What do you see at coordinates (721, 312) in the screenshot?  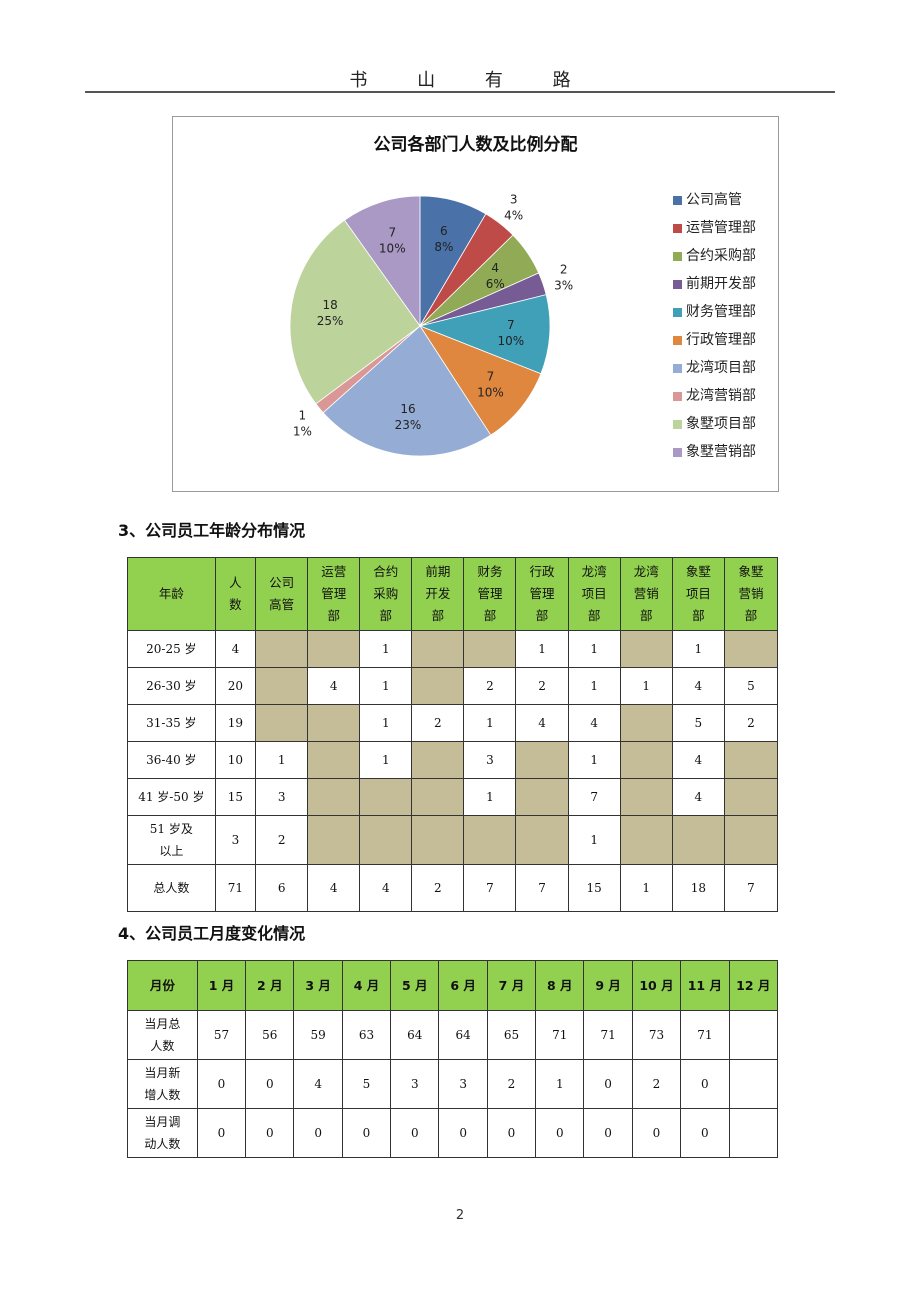 I see `legend-label: 财务管理部` at bounding box center [721, 312].